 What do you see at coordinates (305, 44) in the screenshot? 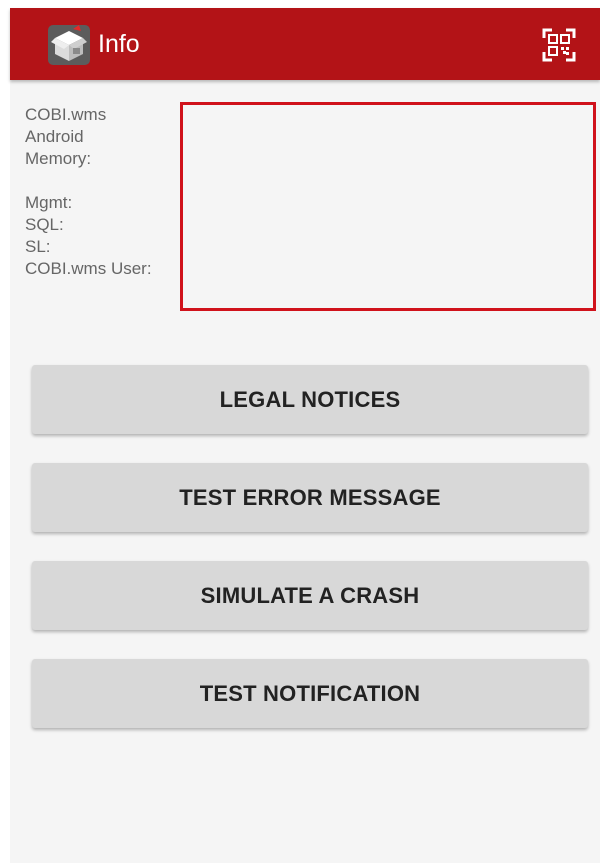
I see `app-bar: Info` at bounding box center [305, 44].